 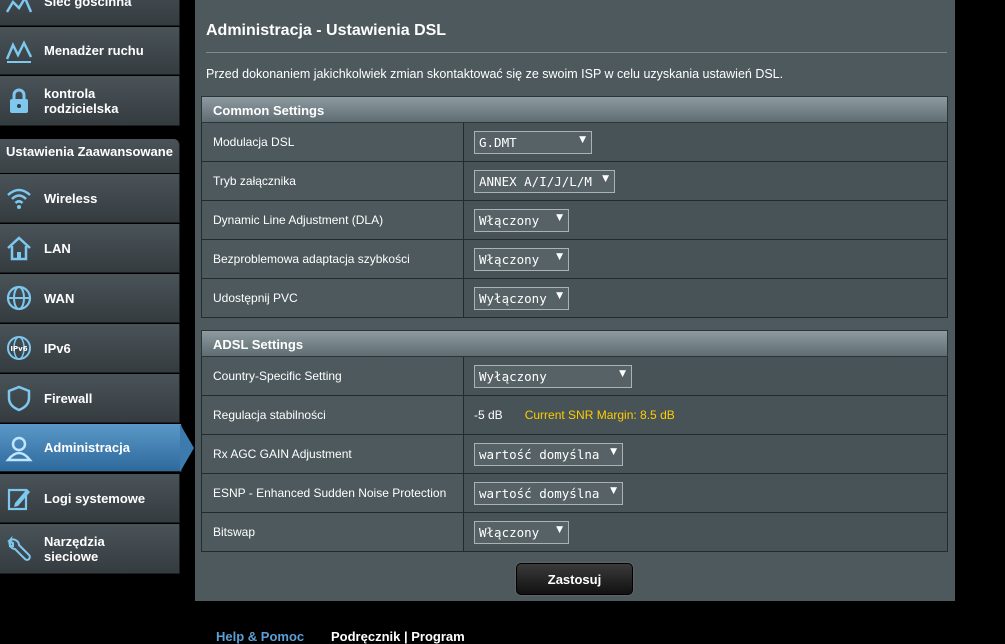 I want to click on snr-margin-text: Current SNR Margin: 8.5 dB, so click(x=599, y=415).